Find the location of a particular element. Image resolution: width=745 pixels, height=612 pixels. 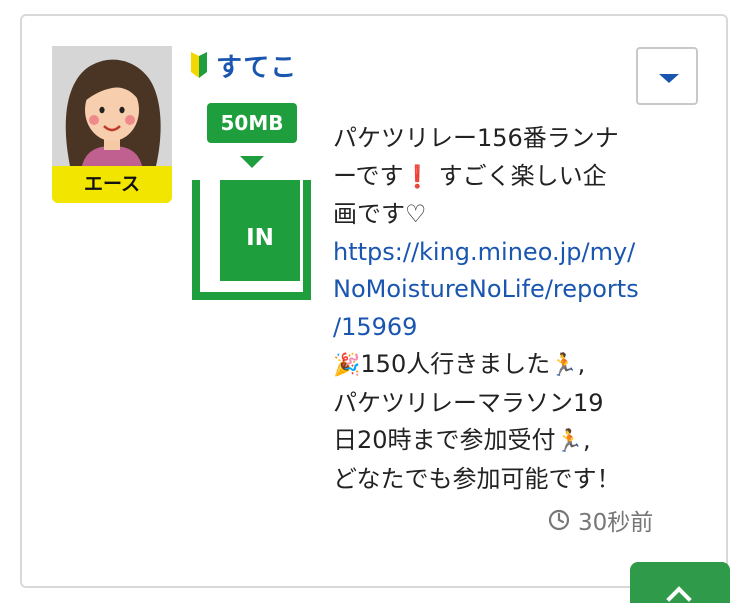

clock-icon is located at coordinates (559, 520).